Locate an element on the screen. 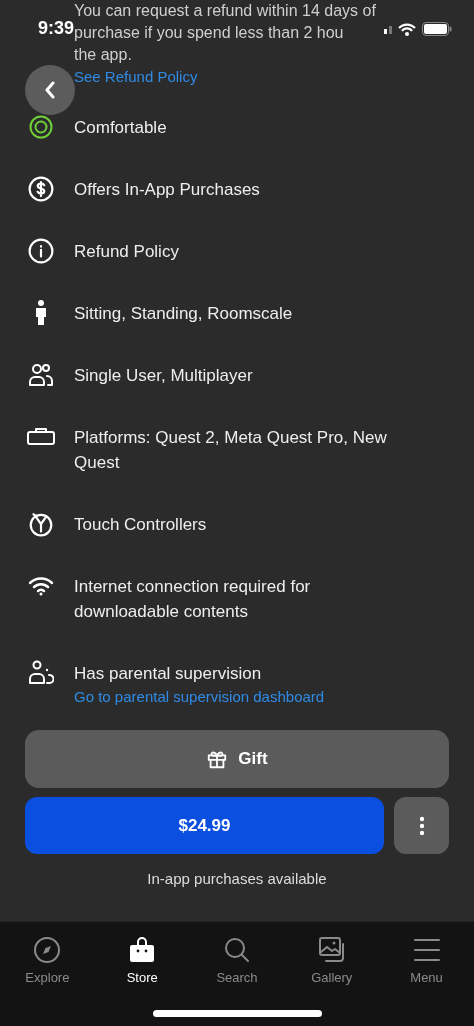 The width and height of the screenshot is (474, 1026). users-icon is located at coordinates (40, 375).